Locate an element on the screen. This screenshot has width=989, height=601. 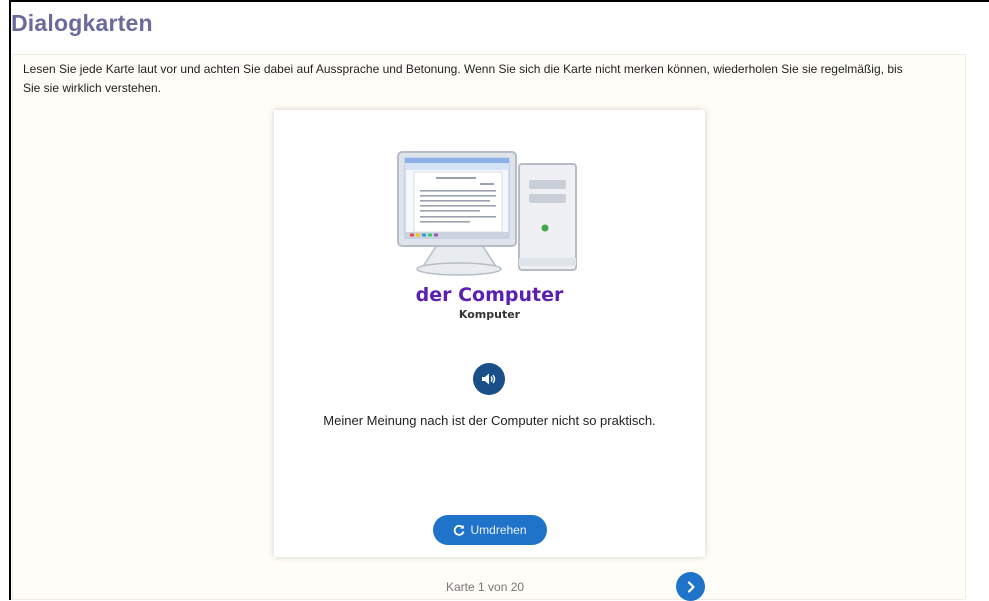
flip-card-button: Umdrehen is located at coordinates (490, 530).